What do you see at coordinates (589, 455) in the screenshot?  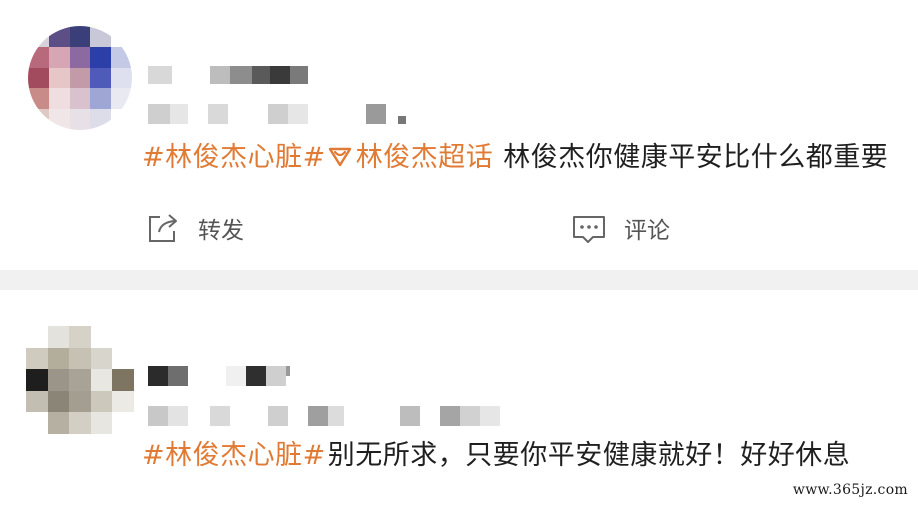 I see `post-body-text: 别无所求，只要你平安健康就好！好好休息` at bounding box center [589, 455].